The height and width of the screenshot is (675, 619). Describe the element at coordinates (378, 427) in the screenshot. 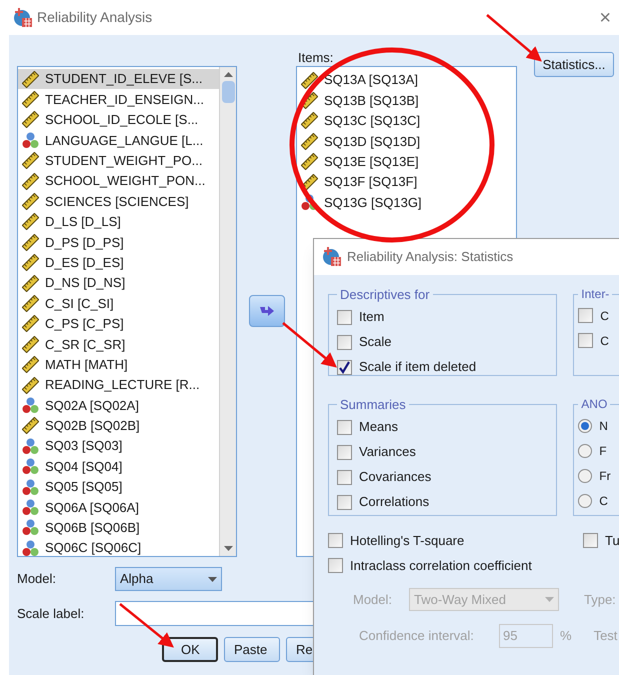

I see `option-label: Means` at that location.